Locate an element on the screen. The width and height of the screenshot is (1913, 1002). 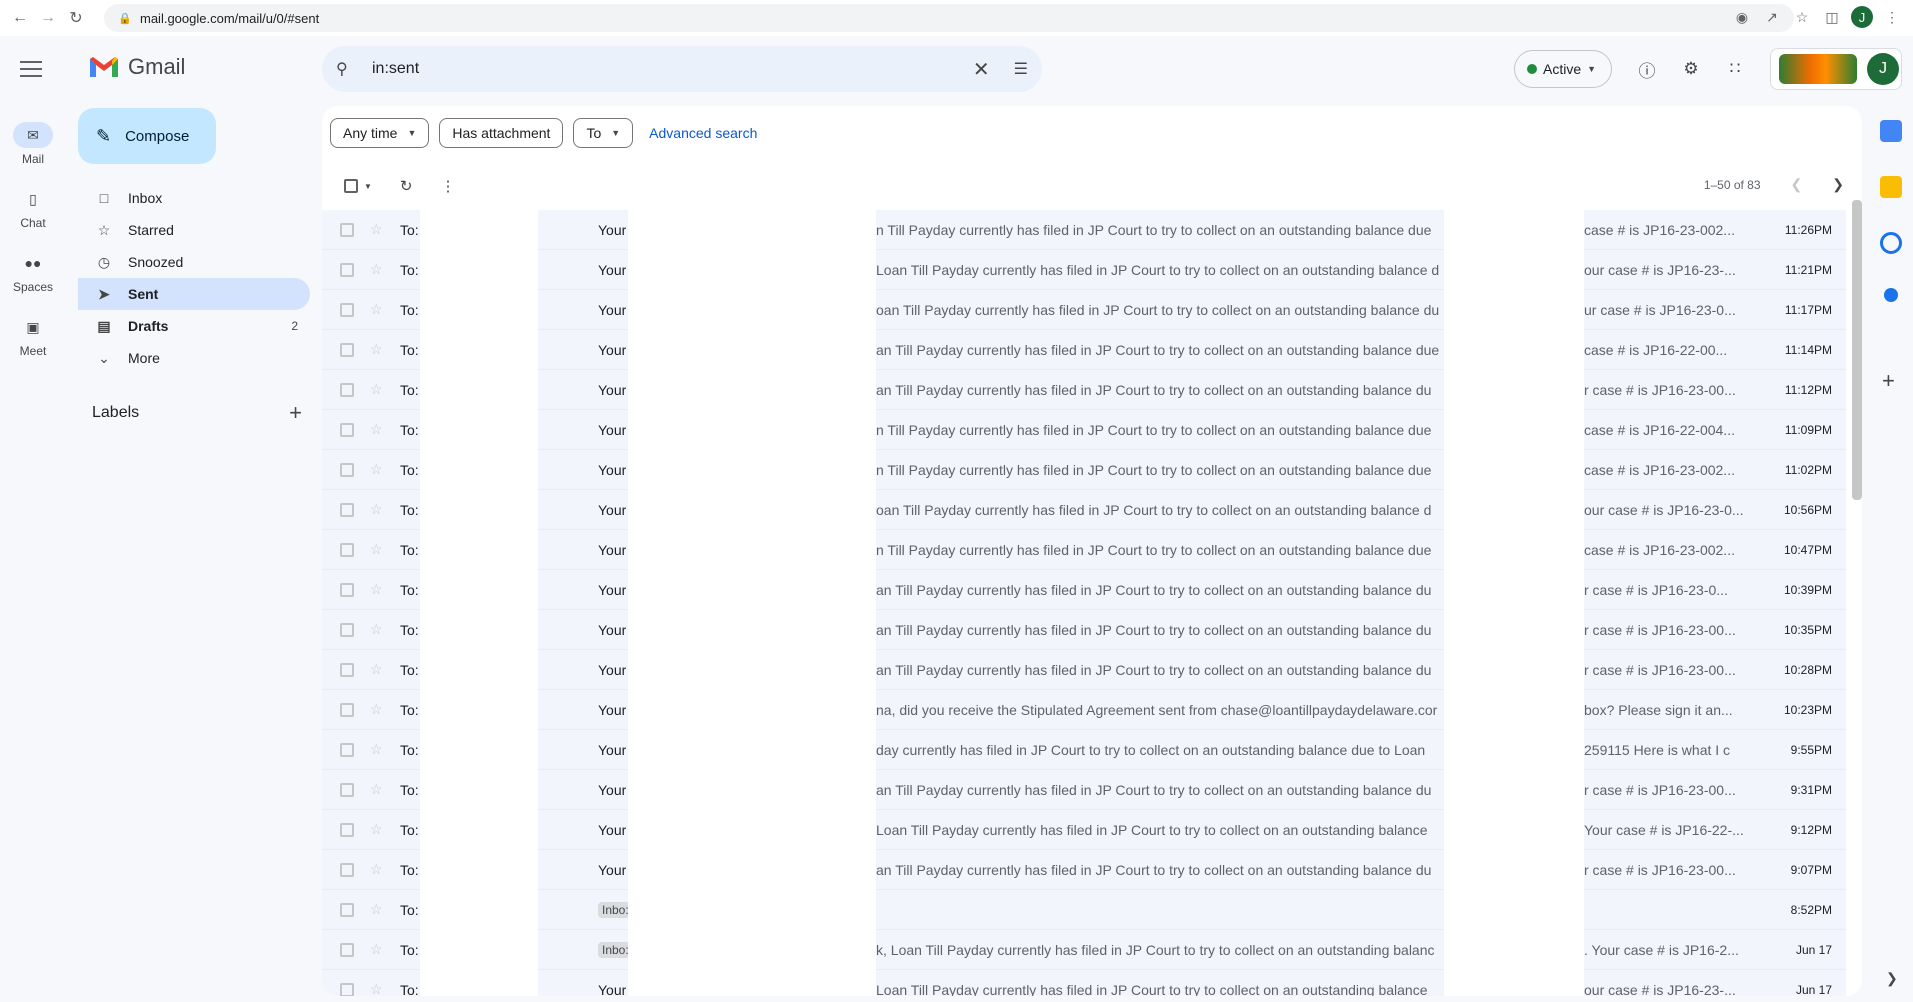
contacts-icon is located at coordinates (1891, 295).